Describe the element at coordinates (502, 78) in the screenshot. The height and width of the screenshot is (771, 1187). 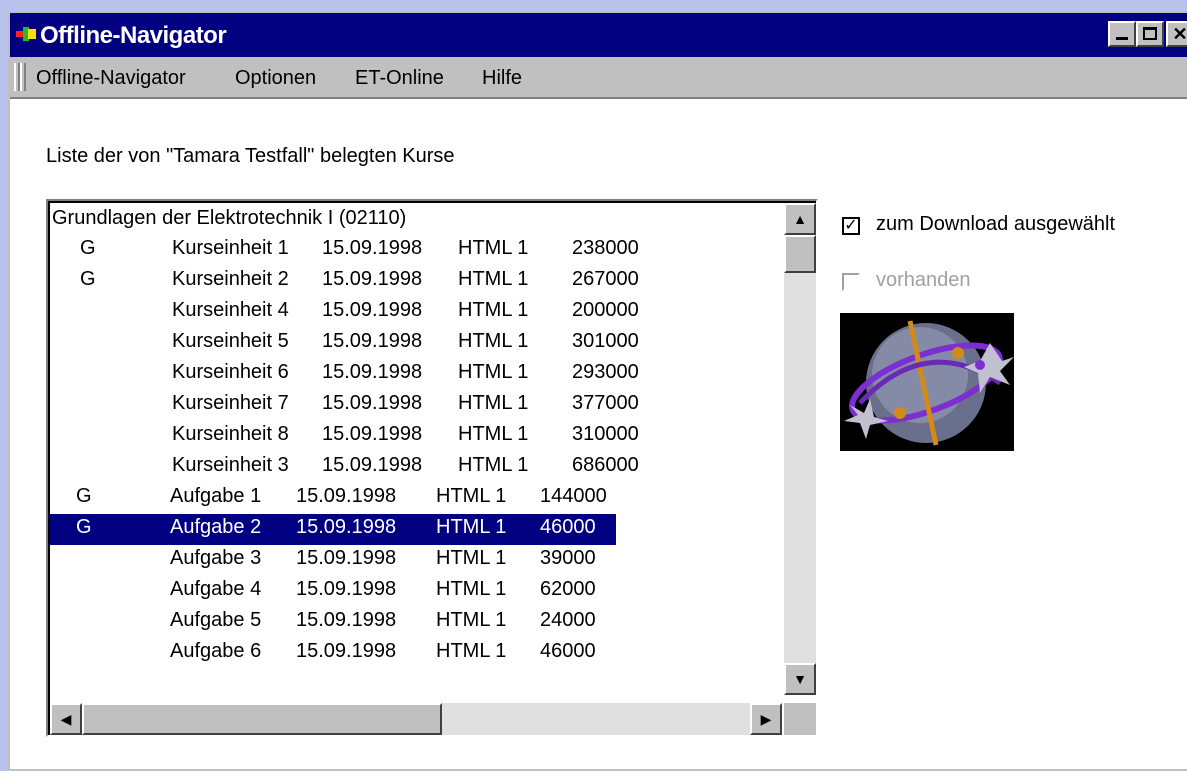
I see `menu-hilfe: Hilfe` at that location.